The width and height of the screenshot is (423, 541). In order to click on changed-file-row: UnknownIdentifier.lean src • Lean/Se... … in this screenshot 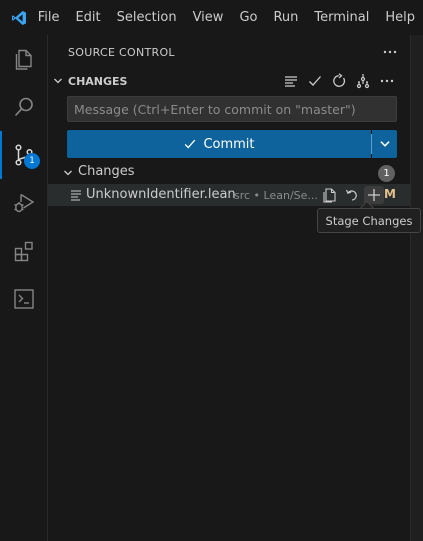, I will do `click(229, 195)`.